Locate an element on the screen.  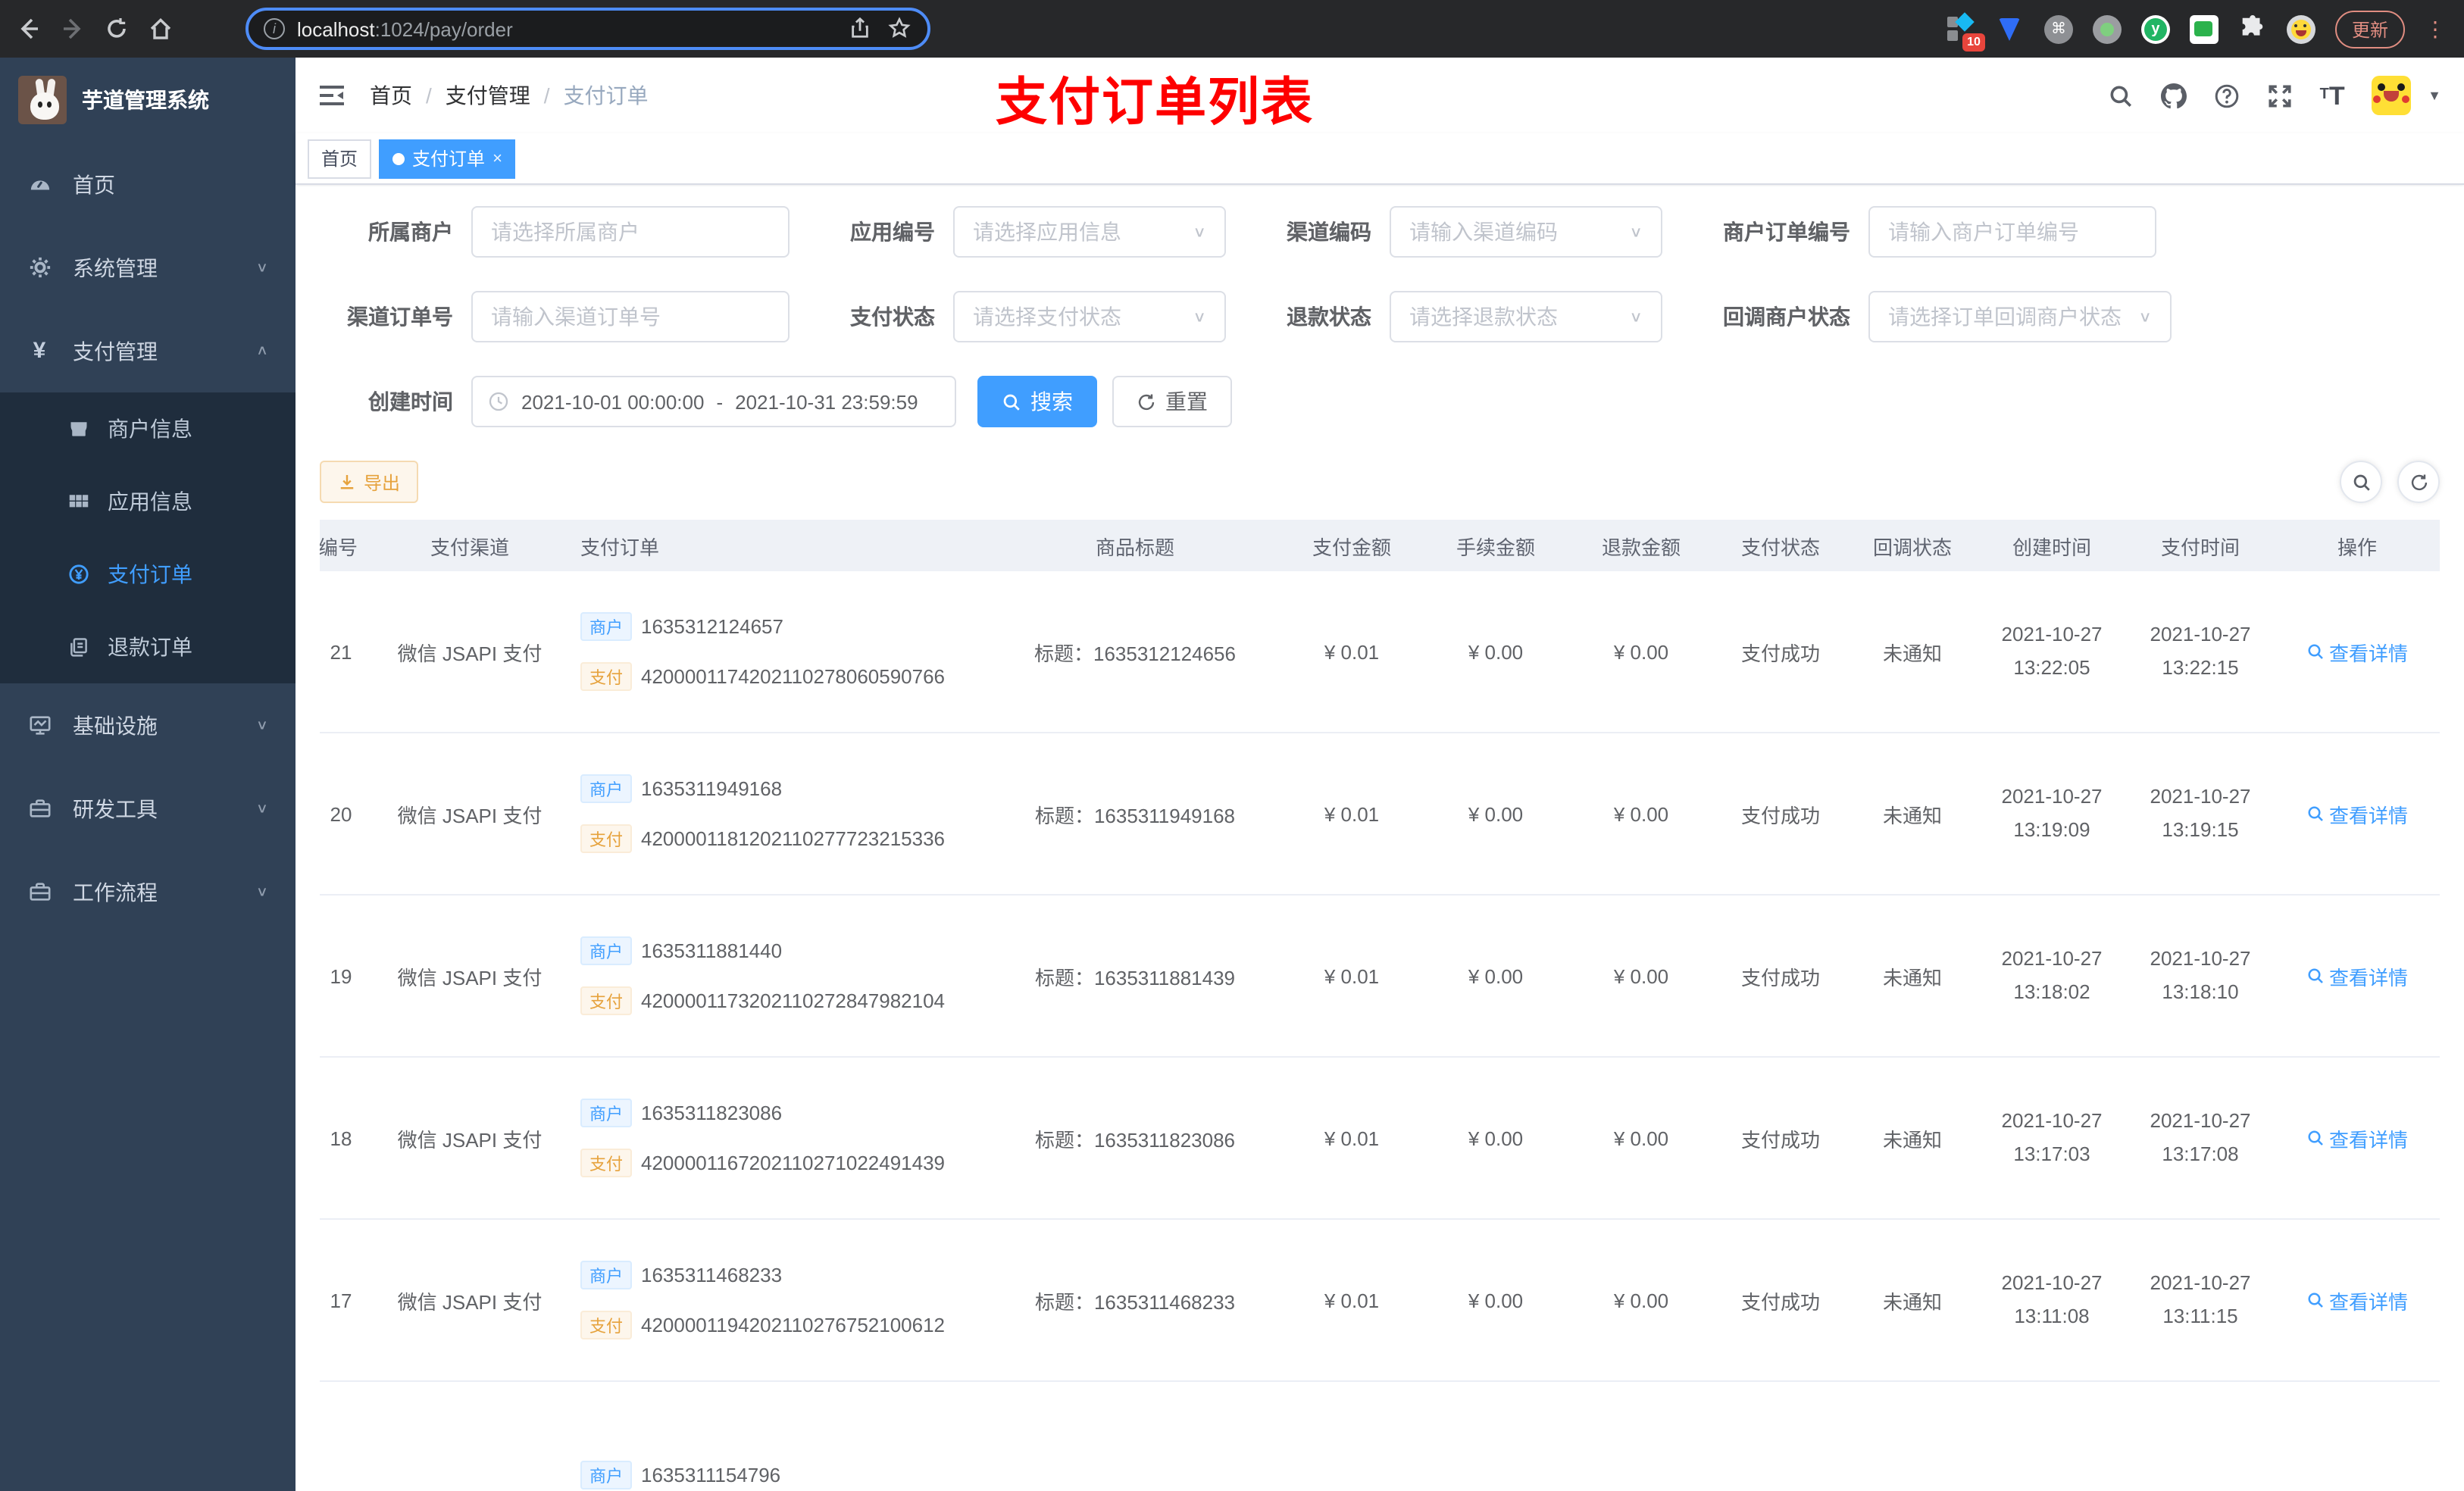
sidebar-item-infra: 基础设施 ∨ is located at coordinates (147, 725).